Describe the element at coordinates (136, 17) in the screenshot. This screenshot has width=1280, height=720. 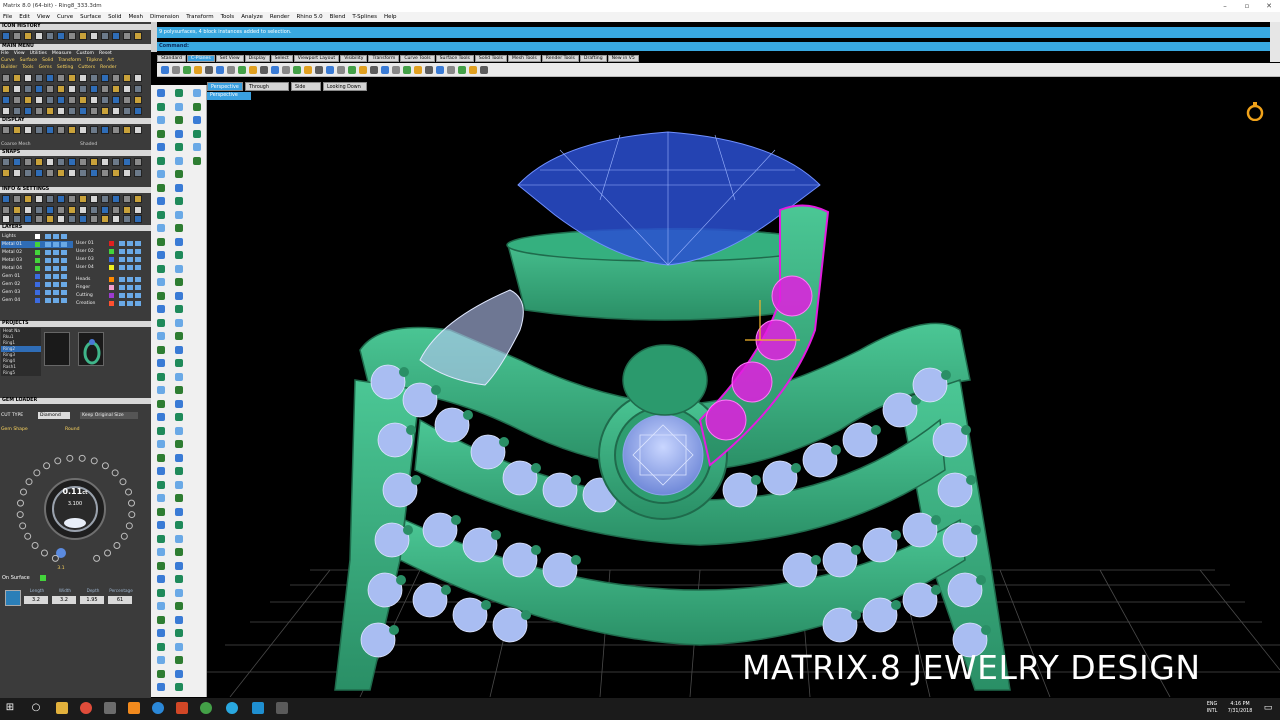
I see `menu-item: Mesh` at that location.